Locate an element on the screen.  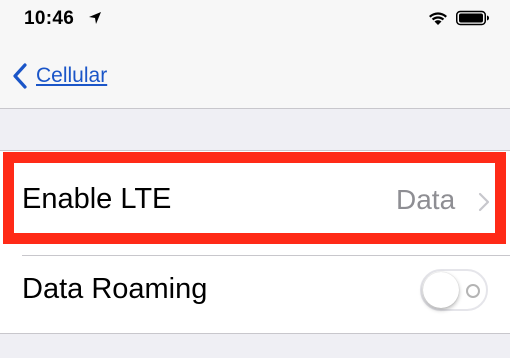
battery-icon is located at coordinates (472, 18).